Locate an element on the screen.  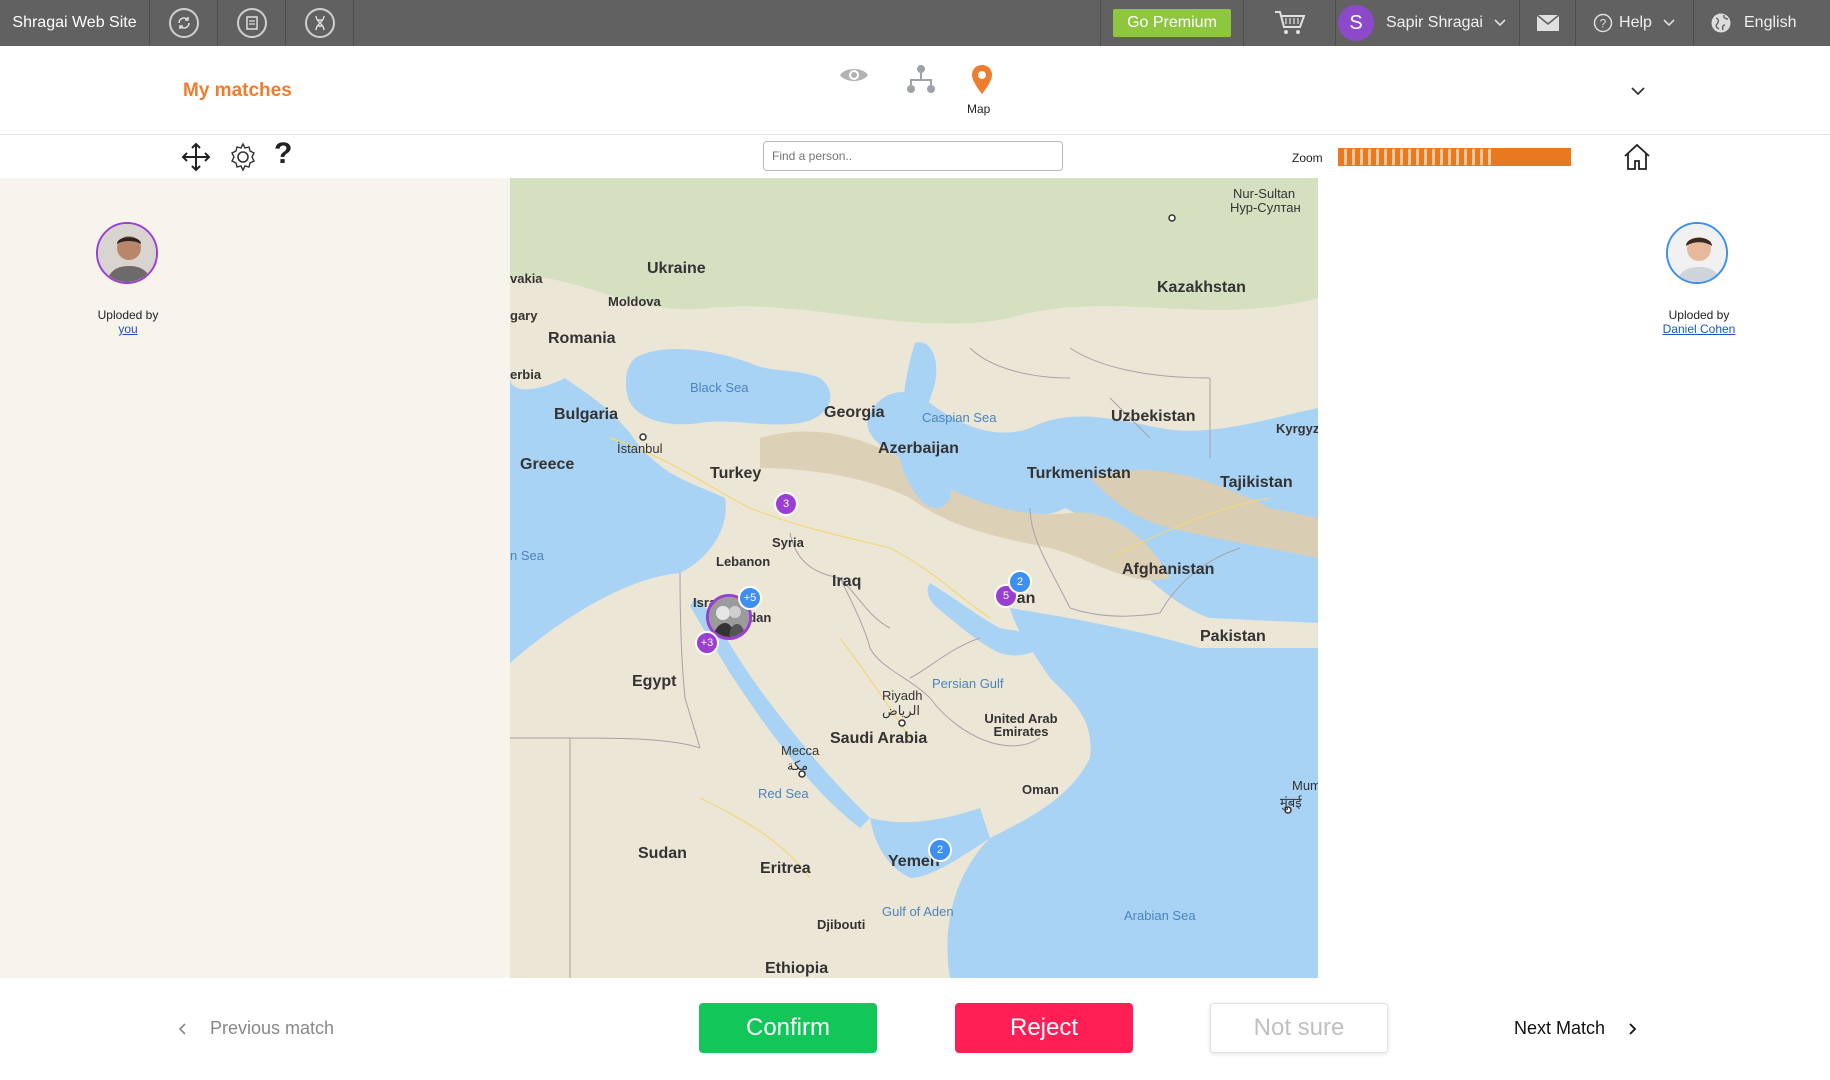
language-label: English is located at coordinates (1770, 22).